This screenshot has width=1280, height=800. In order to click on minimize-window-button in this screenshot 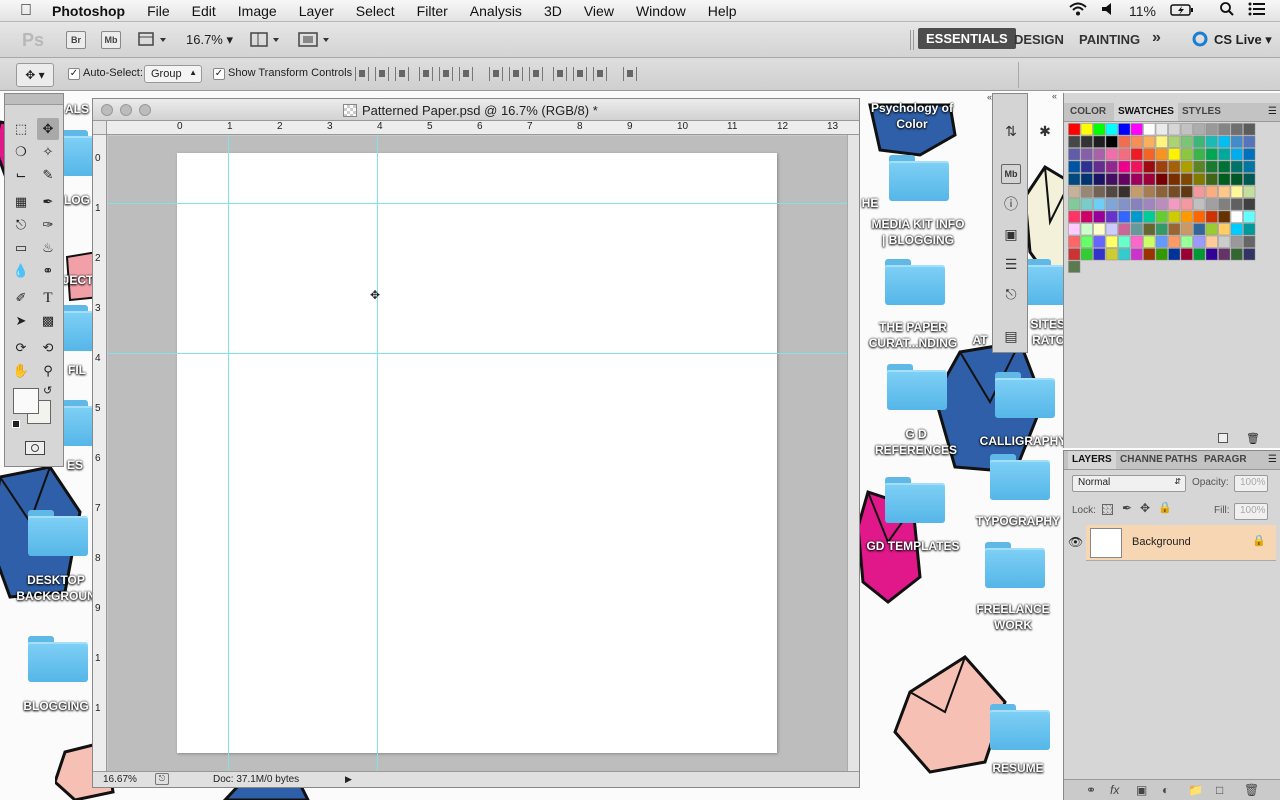, I will do `click(126, 110)`.